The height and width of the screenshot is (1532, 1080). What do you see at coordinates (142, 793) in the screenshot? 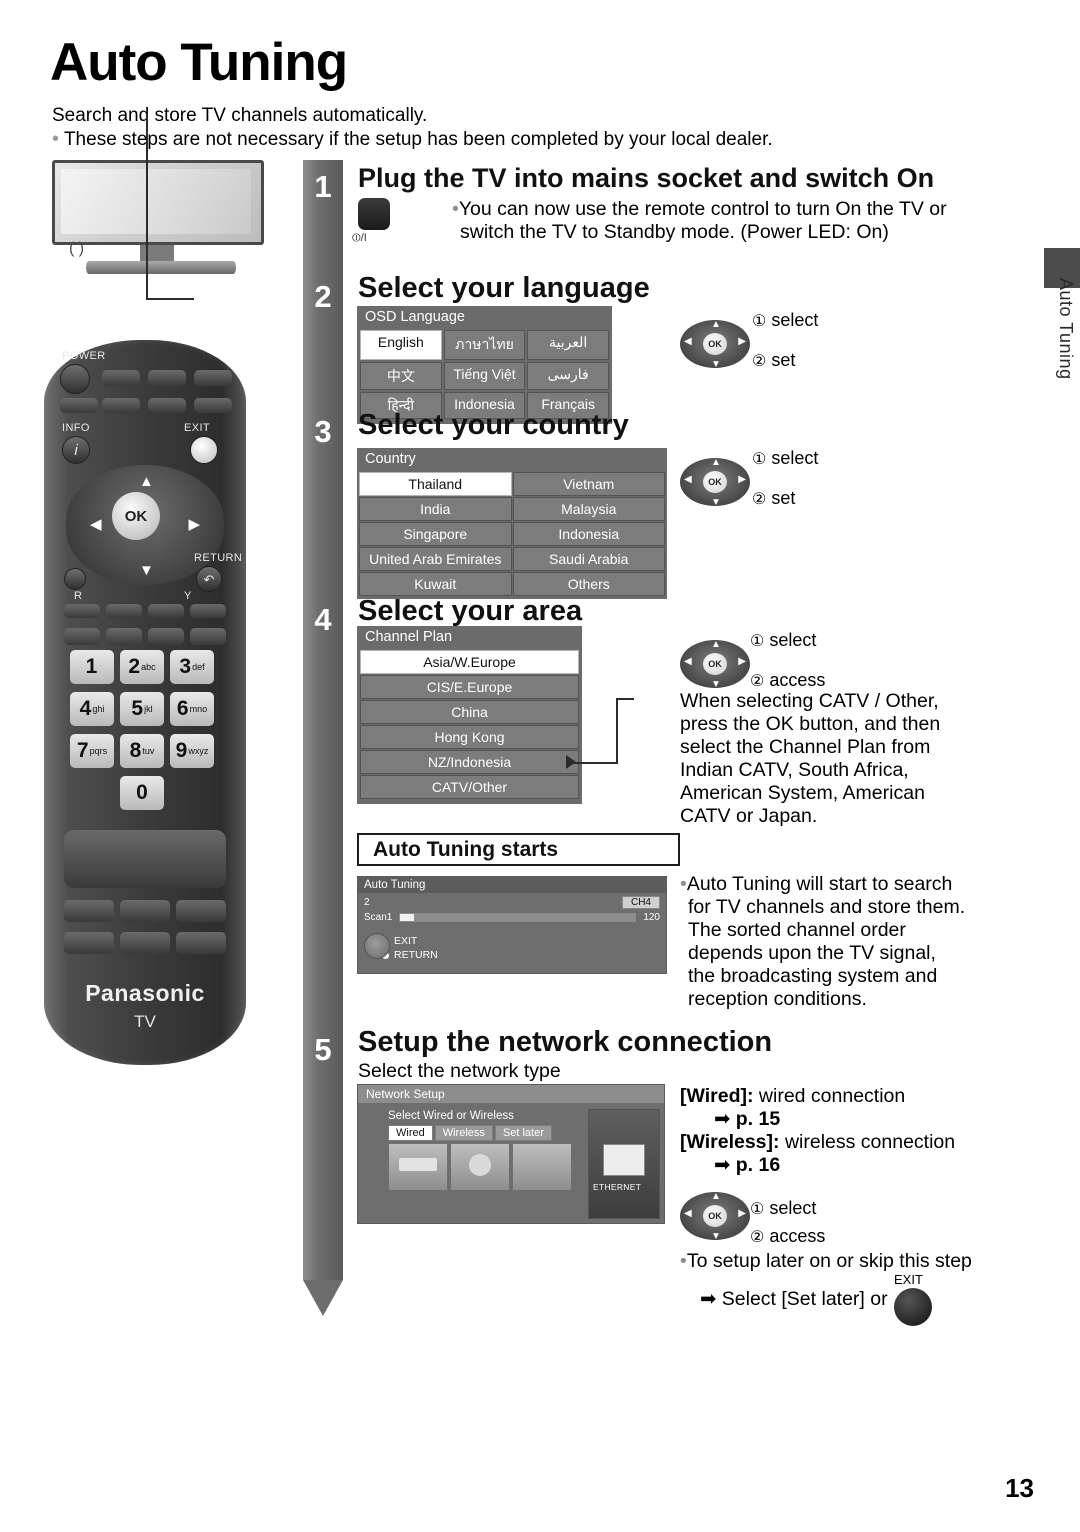
I see `numkey-0: 0` at bounding box center [142, 793].